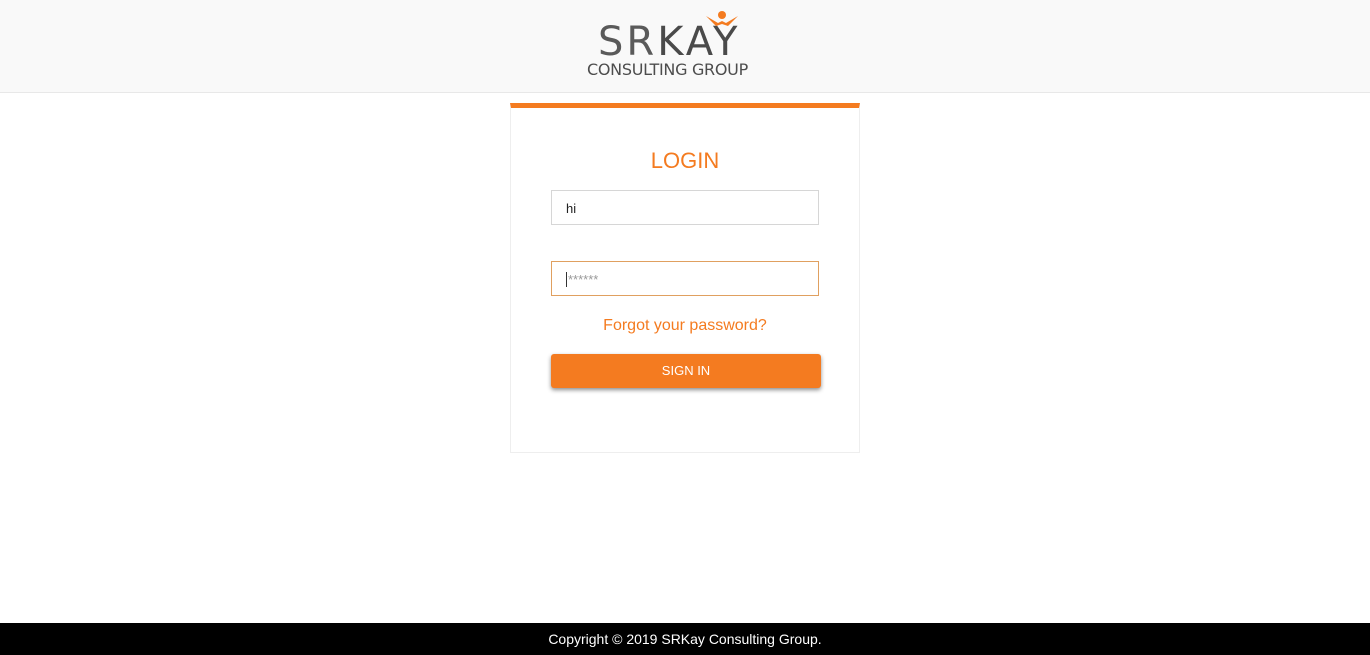 The image size is (1370, 655). I want to click on password-input: ******, so click(685, 278).